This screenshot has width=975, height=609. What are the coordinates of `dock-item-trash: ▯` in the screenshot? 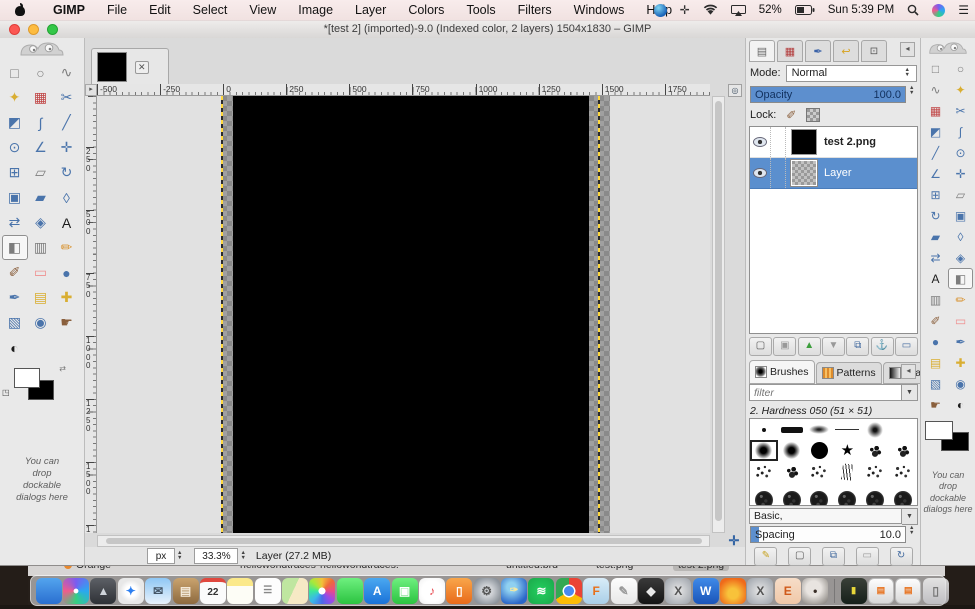 It's located at (935, 590).